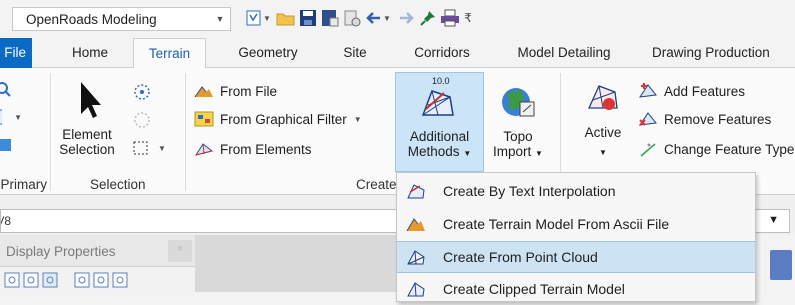 The image size is (795, 305). I want to click on tab-drawing-production: Drawing Production, so click(719, 53).